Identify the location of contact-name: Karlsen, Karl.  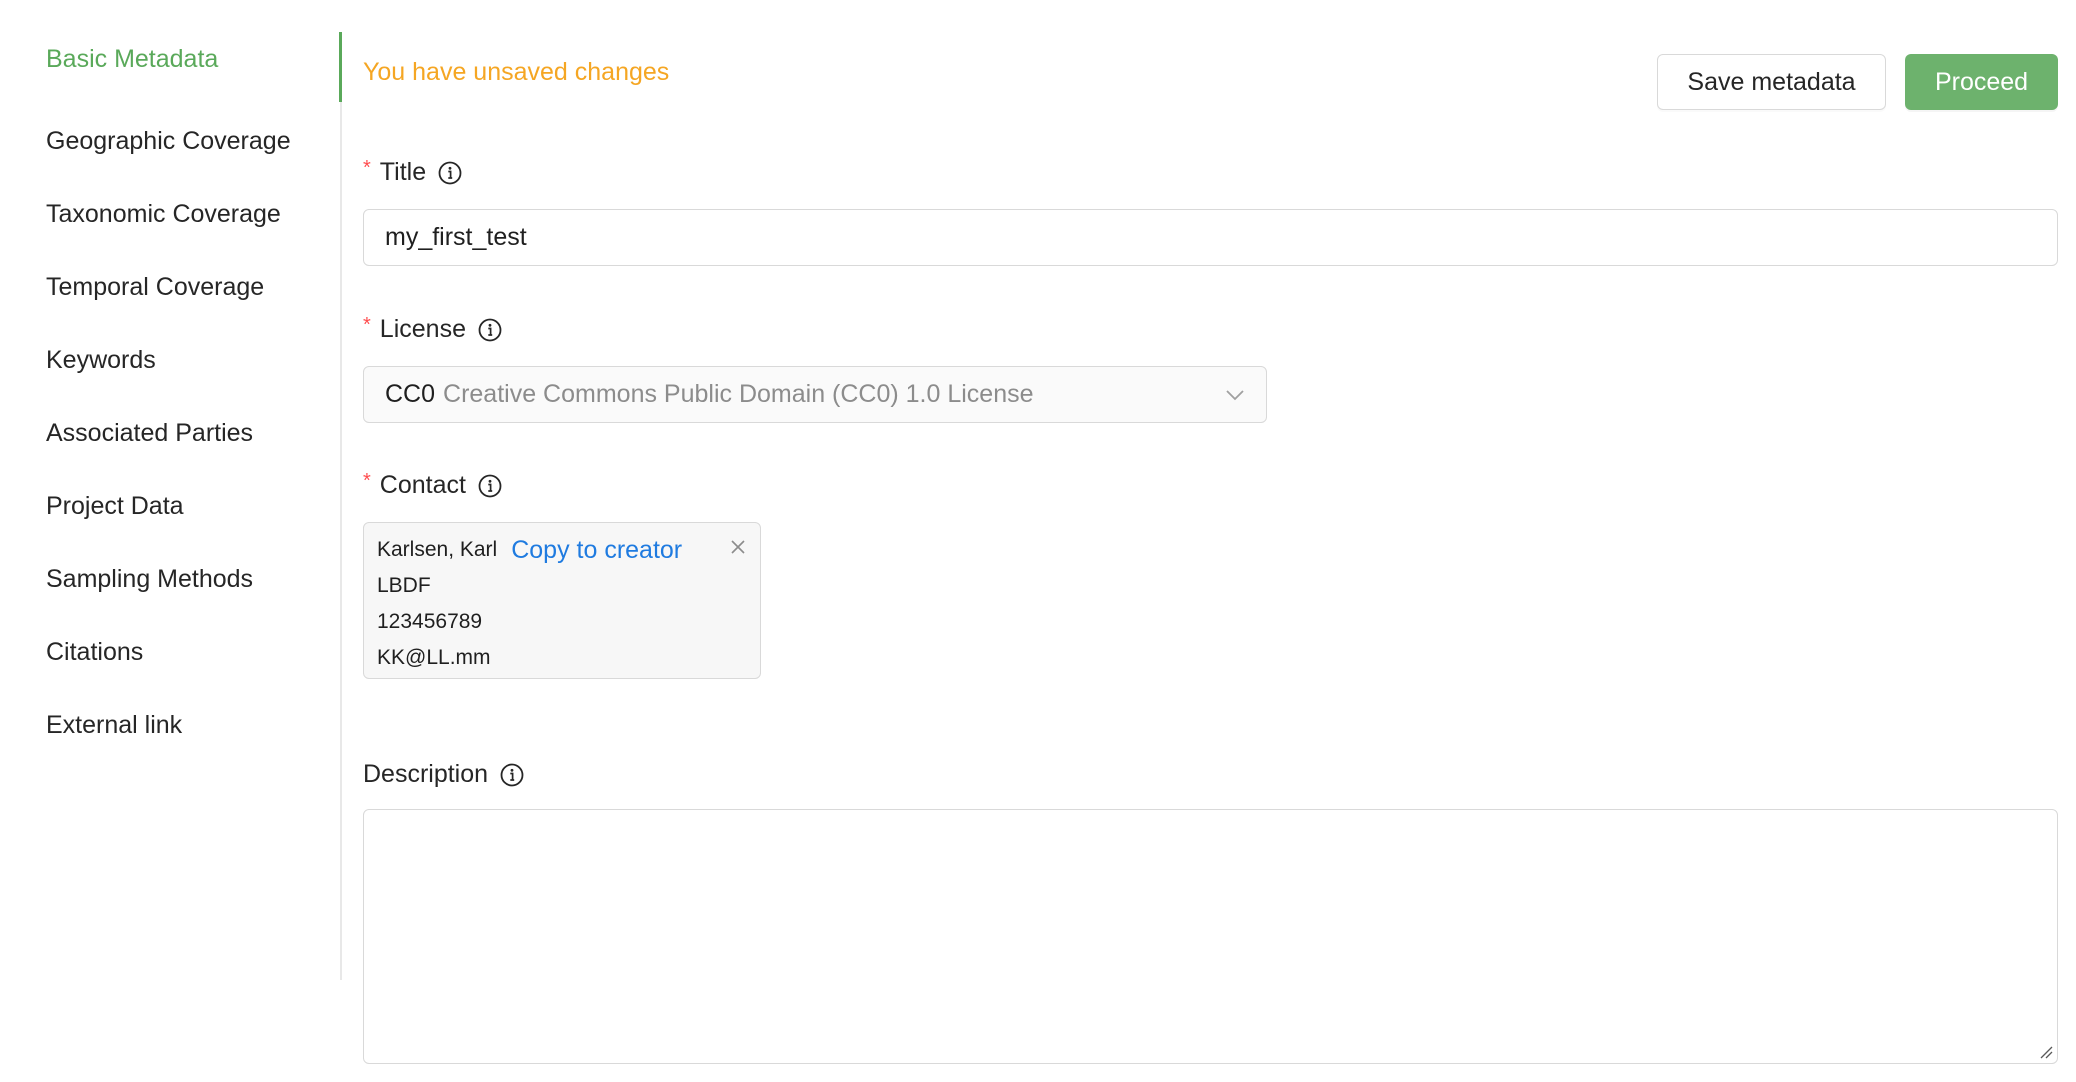
(437, 549).